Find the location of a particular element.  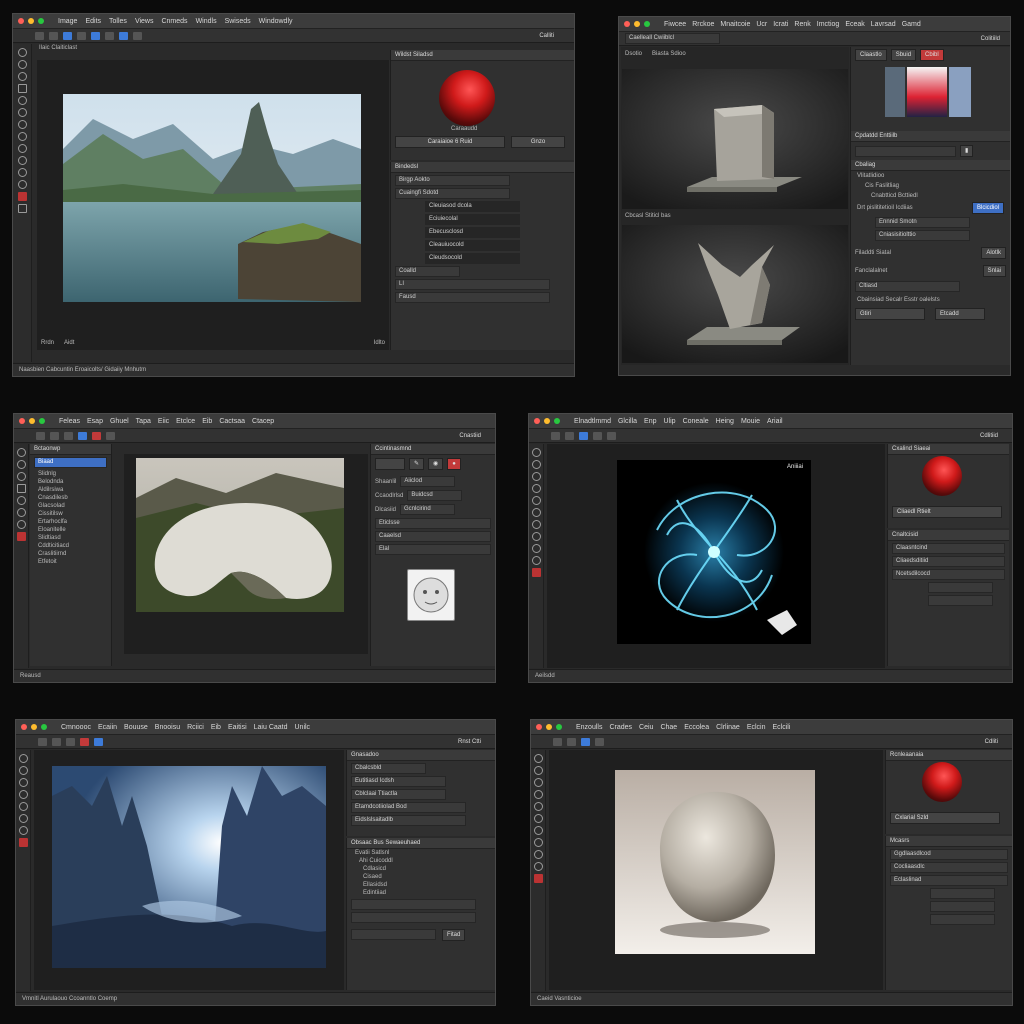

property-value: Buidcsd is located at coordinates (435, 495).